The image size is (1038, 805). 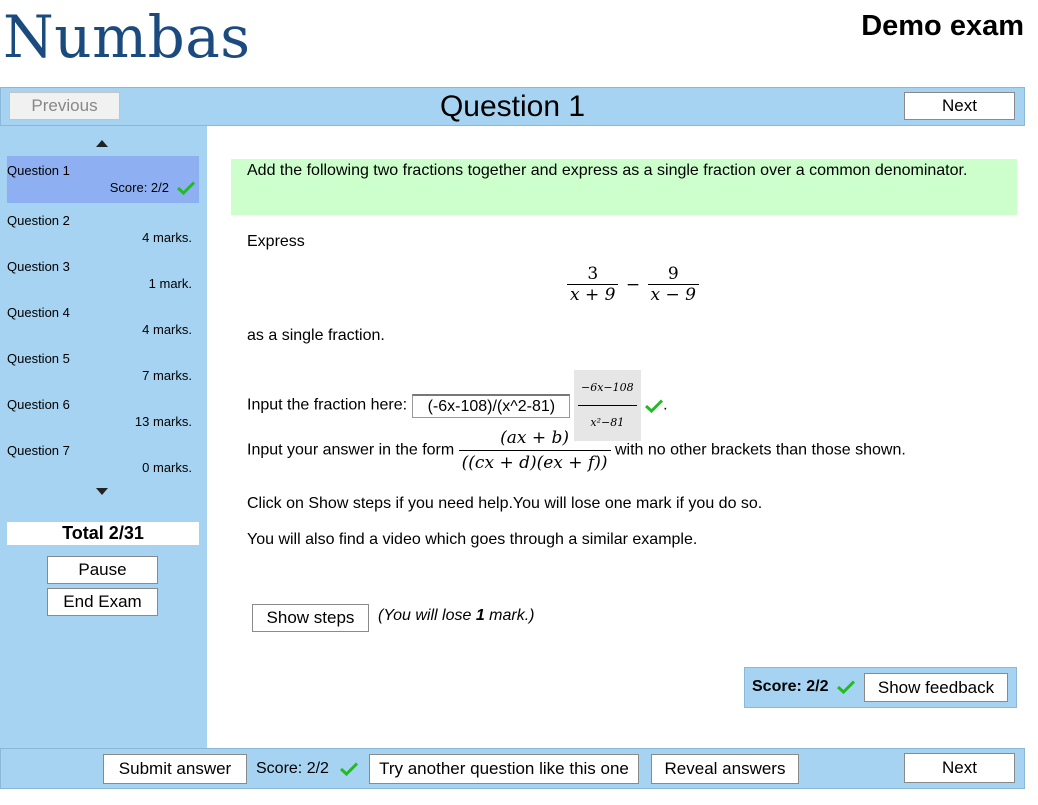 I want to click on part-score-box: Score: 2/2 Show feedback, so click(x=880, y=687).